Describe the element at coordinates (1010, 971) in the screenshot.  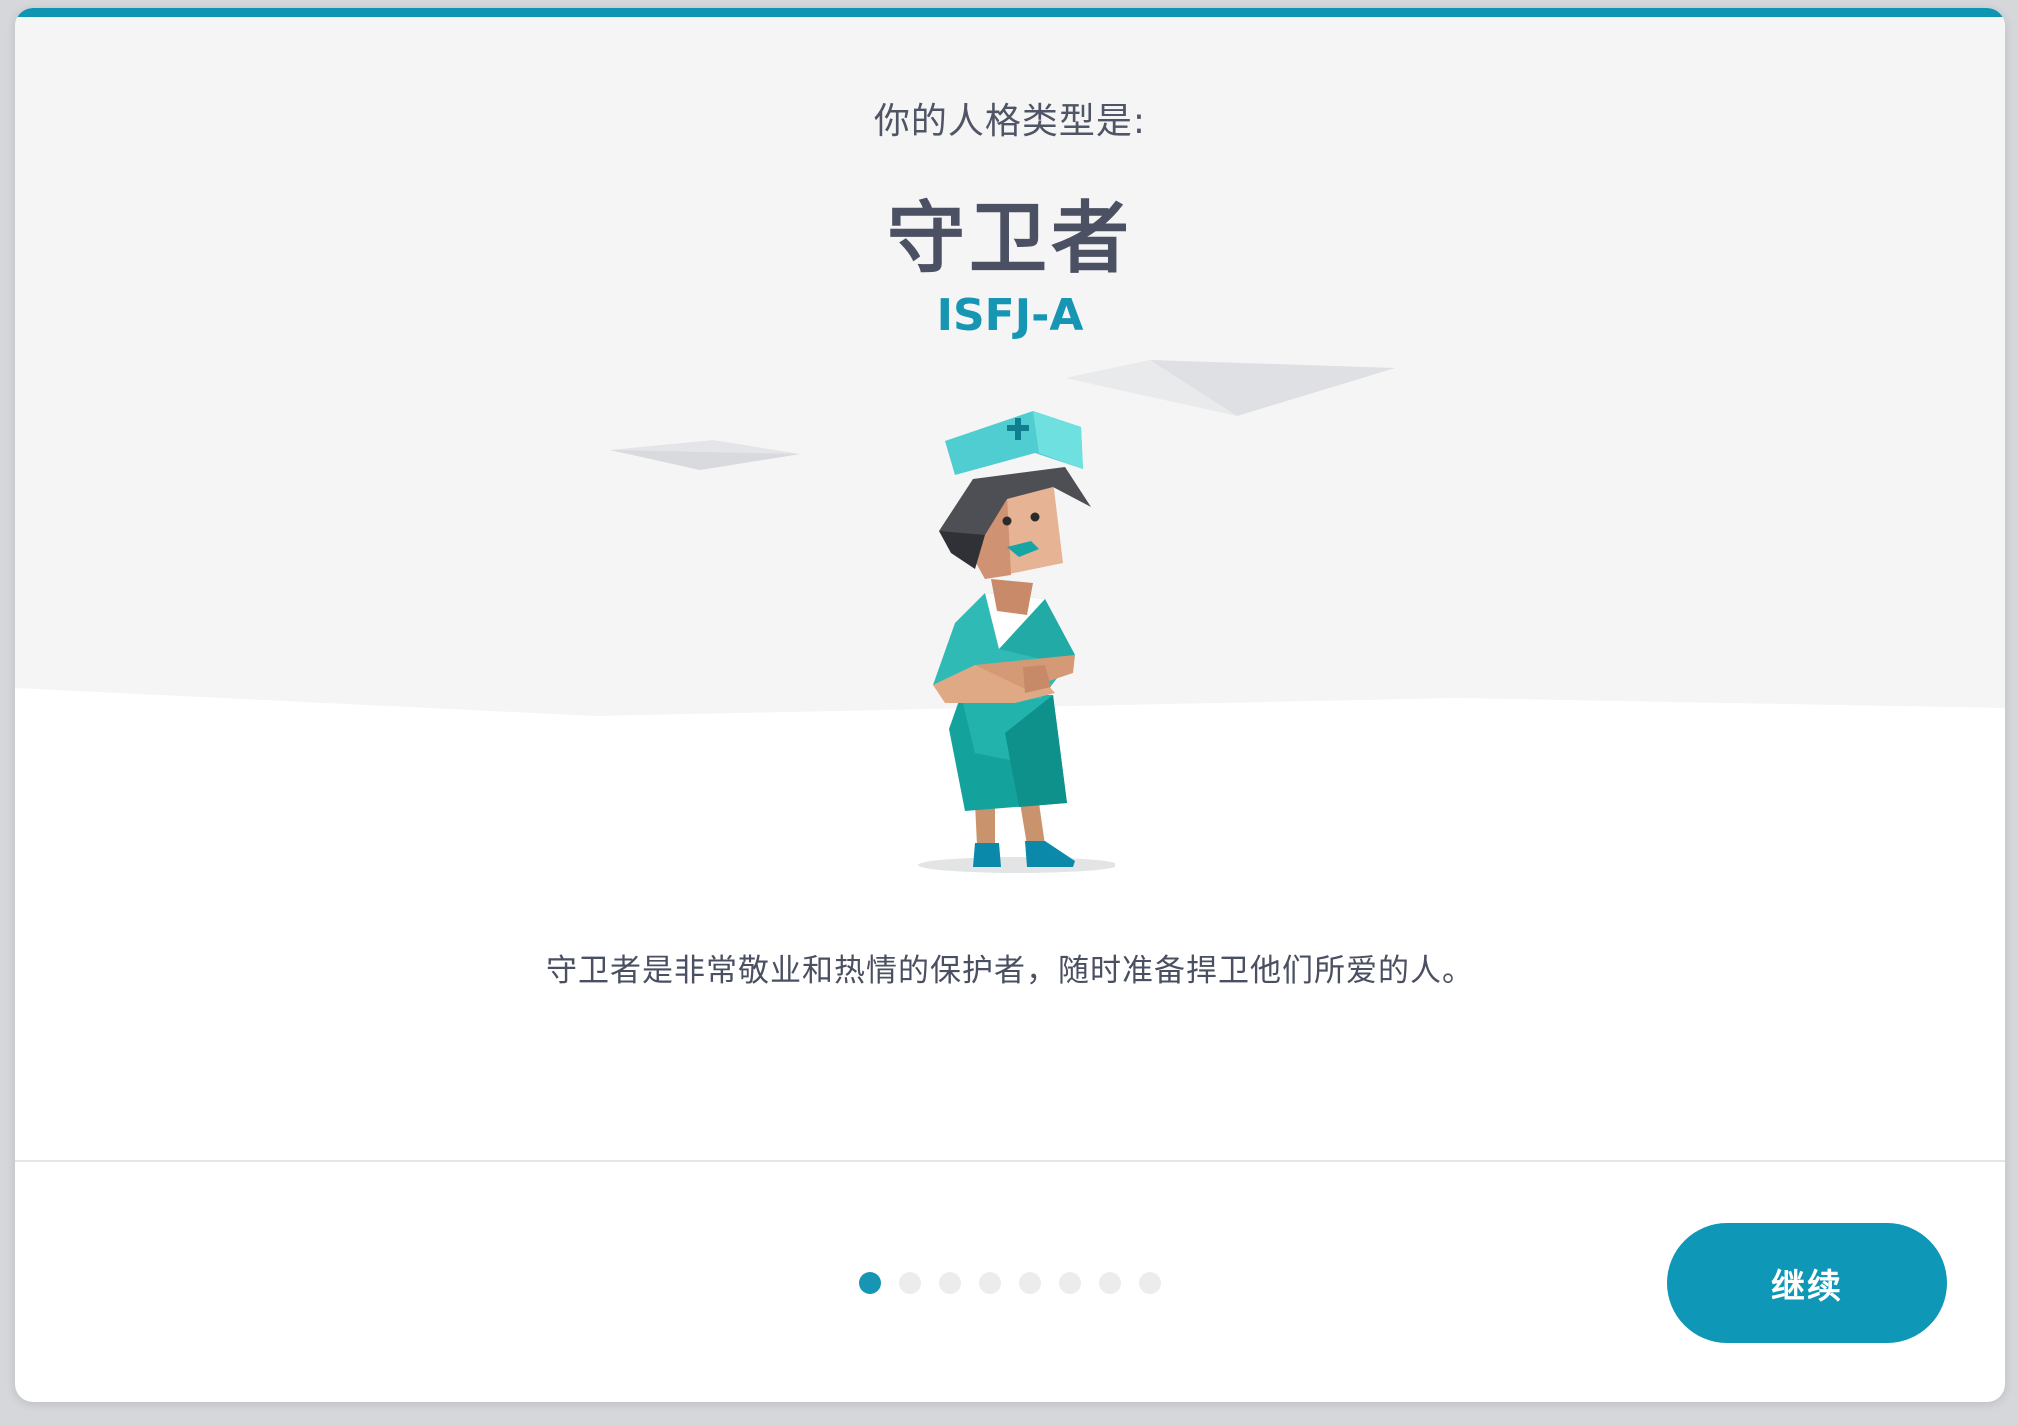
I see `personality-description: 守卫者是非常敬业和热情的保护者，随时准备捍卫他们所爱的人。` at that location.